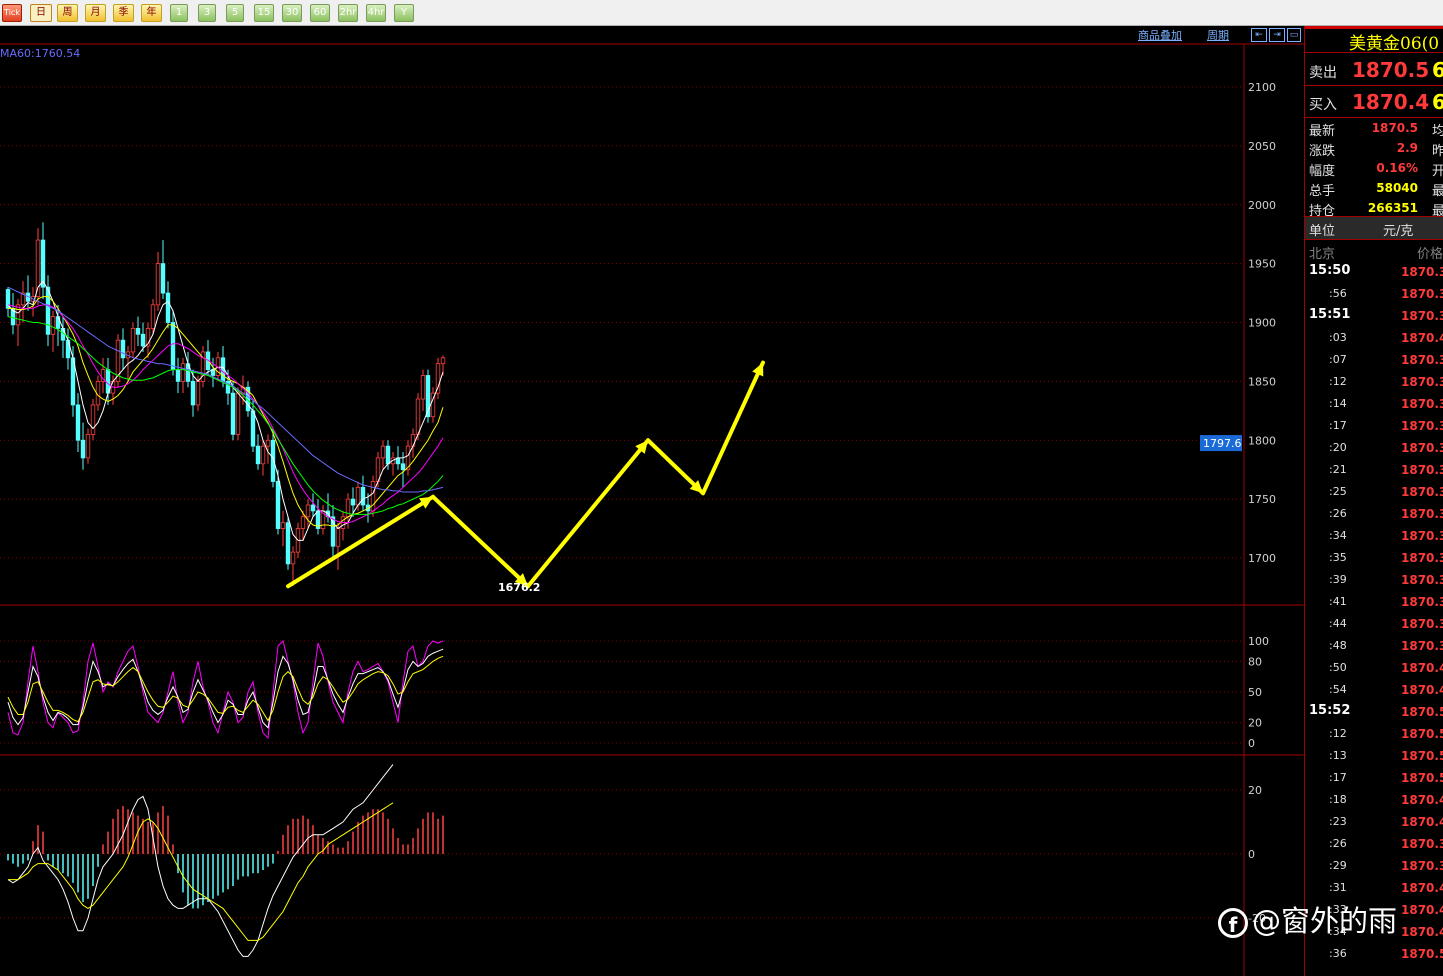  What do you see at coordinates (320, 13) in the screenshot?
I see `min60-button: 60` at bounding box center [320, 13].